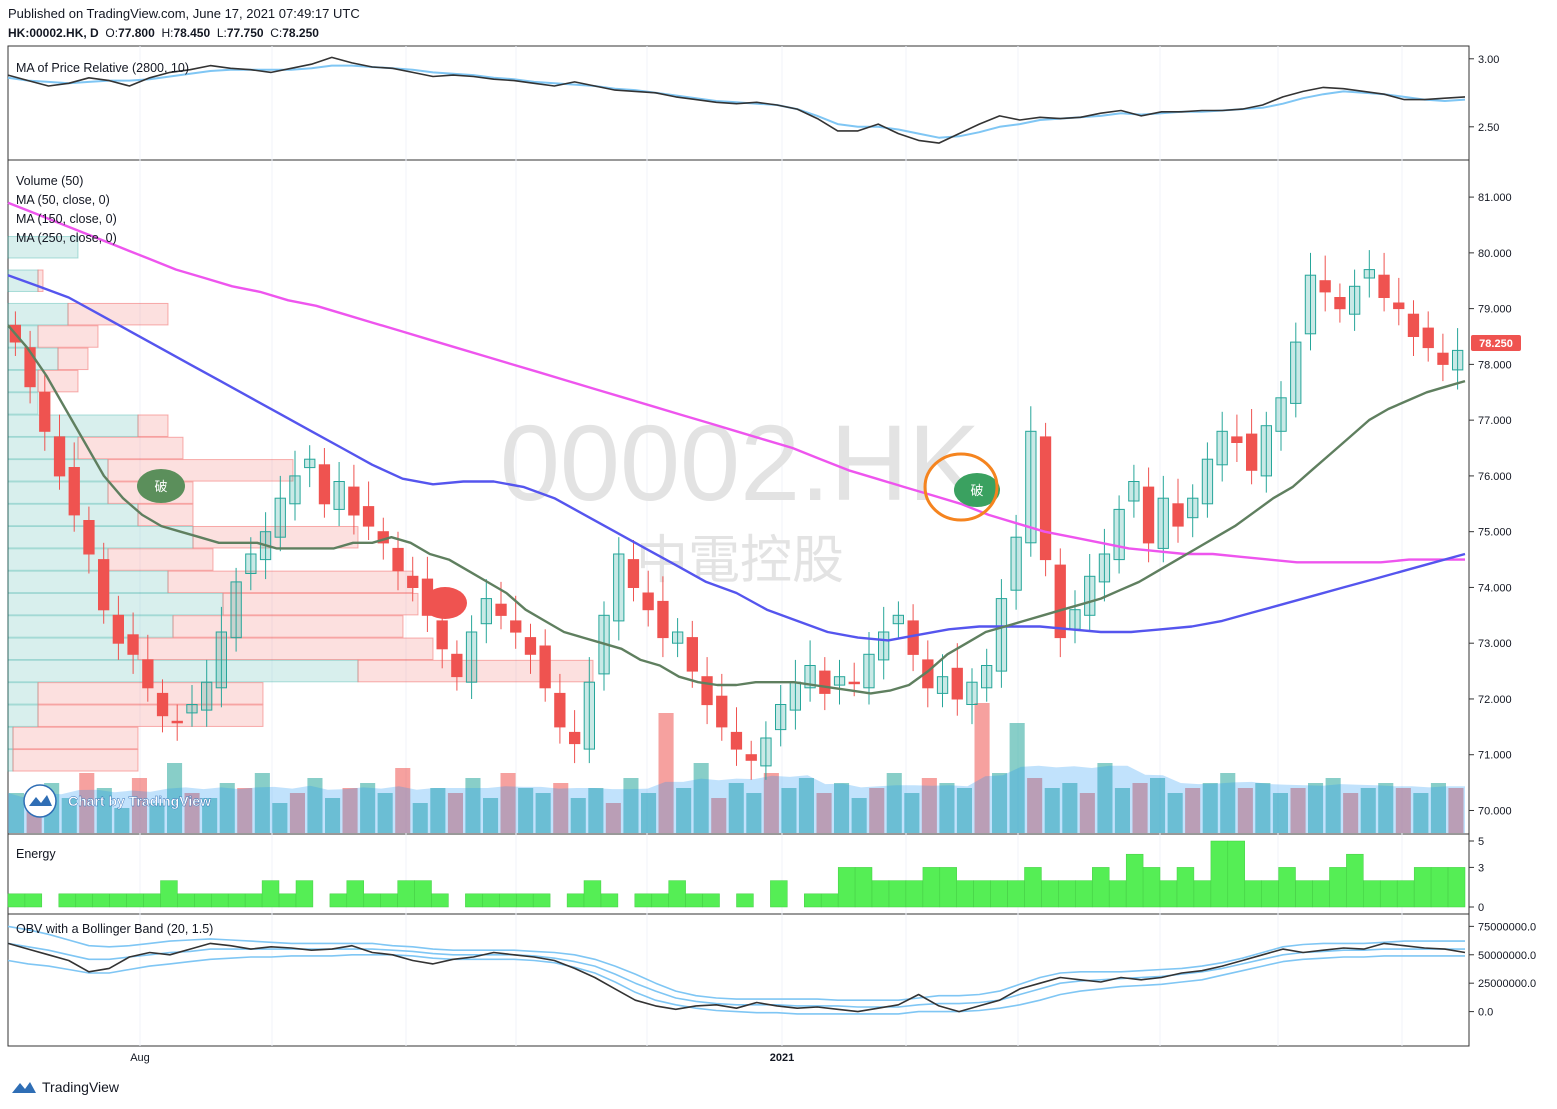  I want to click on pane2-y-10-label: 71.000, so click(1495, 756).